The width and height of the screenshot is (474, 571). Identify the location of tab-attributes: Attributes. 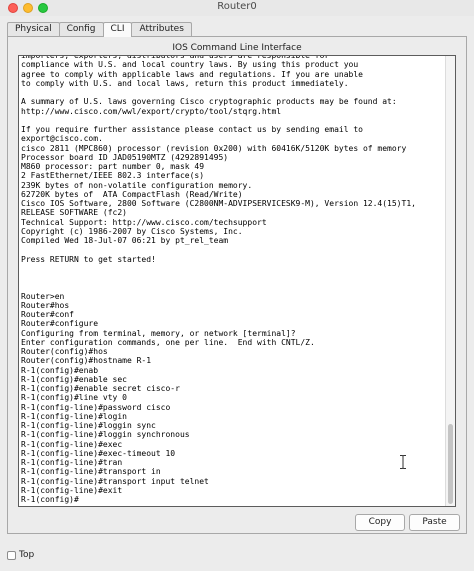
(161, 29).